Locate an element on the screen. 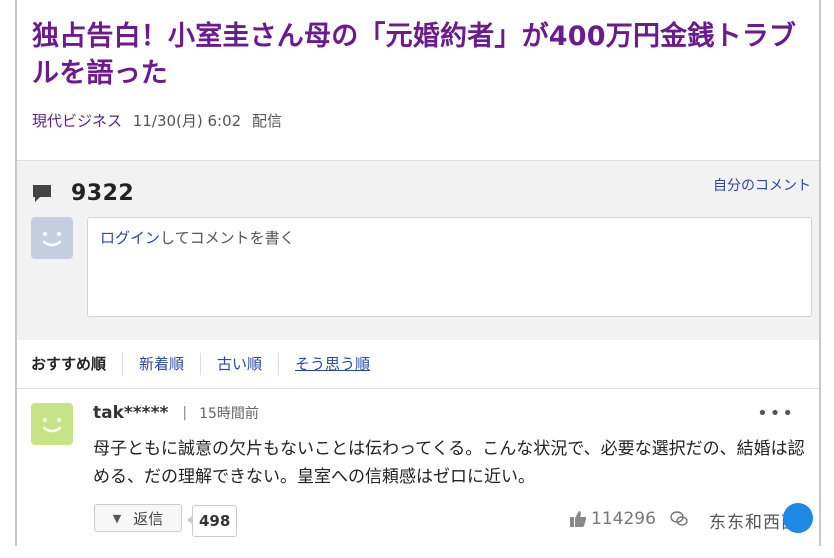  like-button: 114296 is located at coordinates (612, 519).